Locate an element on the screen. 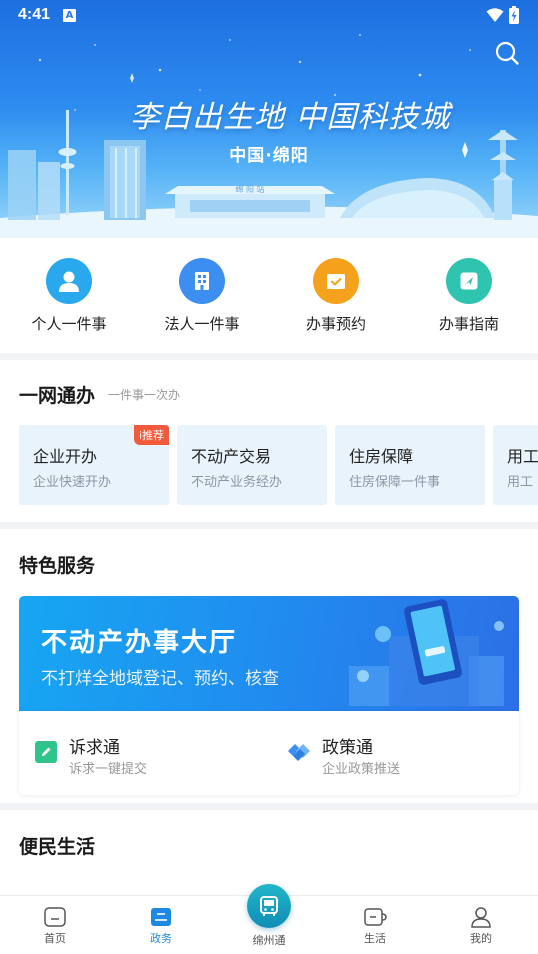  section-subtitle: 一件事一次办 is located at coordinates (144, 395).